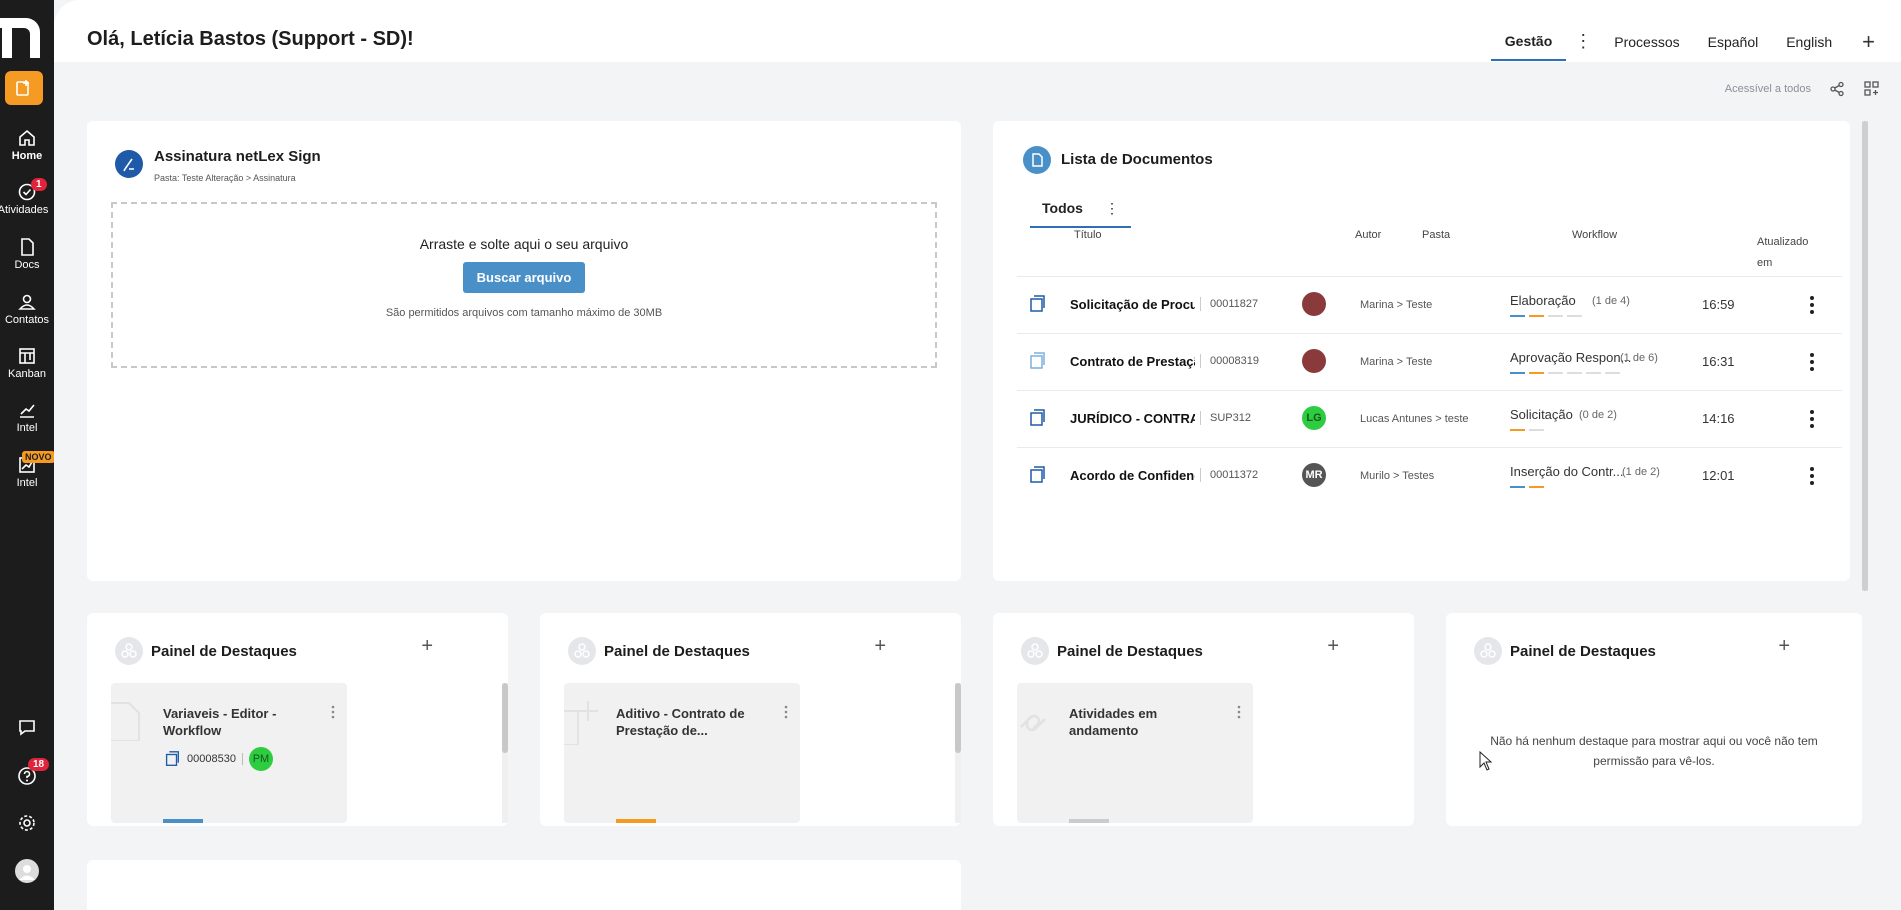  I want to click on col-titulo: Título, so click(1088, 235).